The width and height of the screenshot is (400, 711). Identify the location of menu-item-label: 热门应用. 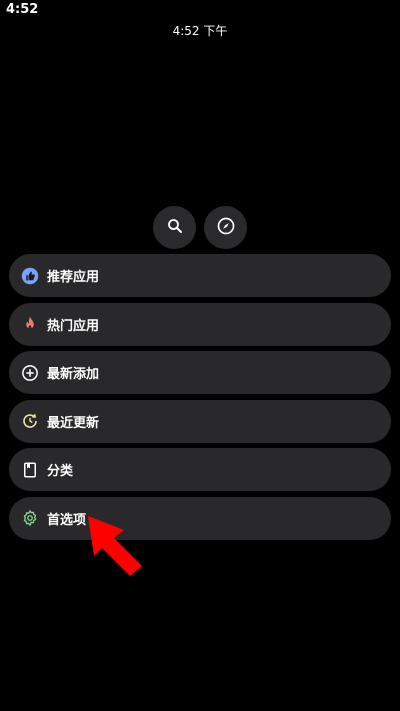
(73, 326).